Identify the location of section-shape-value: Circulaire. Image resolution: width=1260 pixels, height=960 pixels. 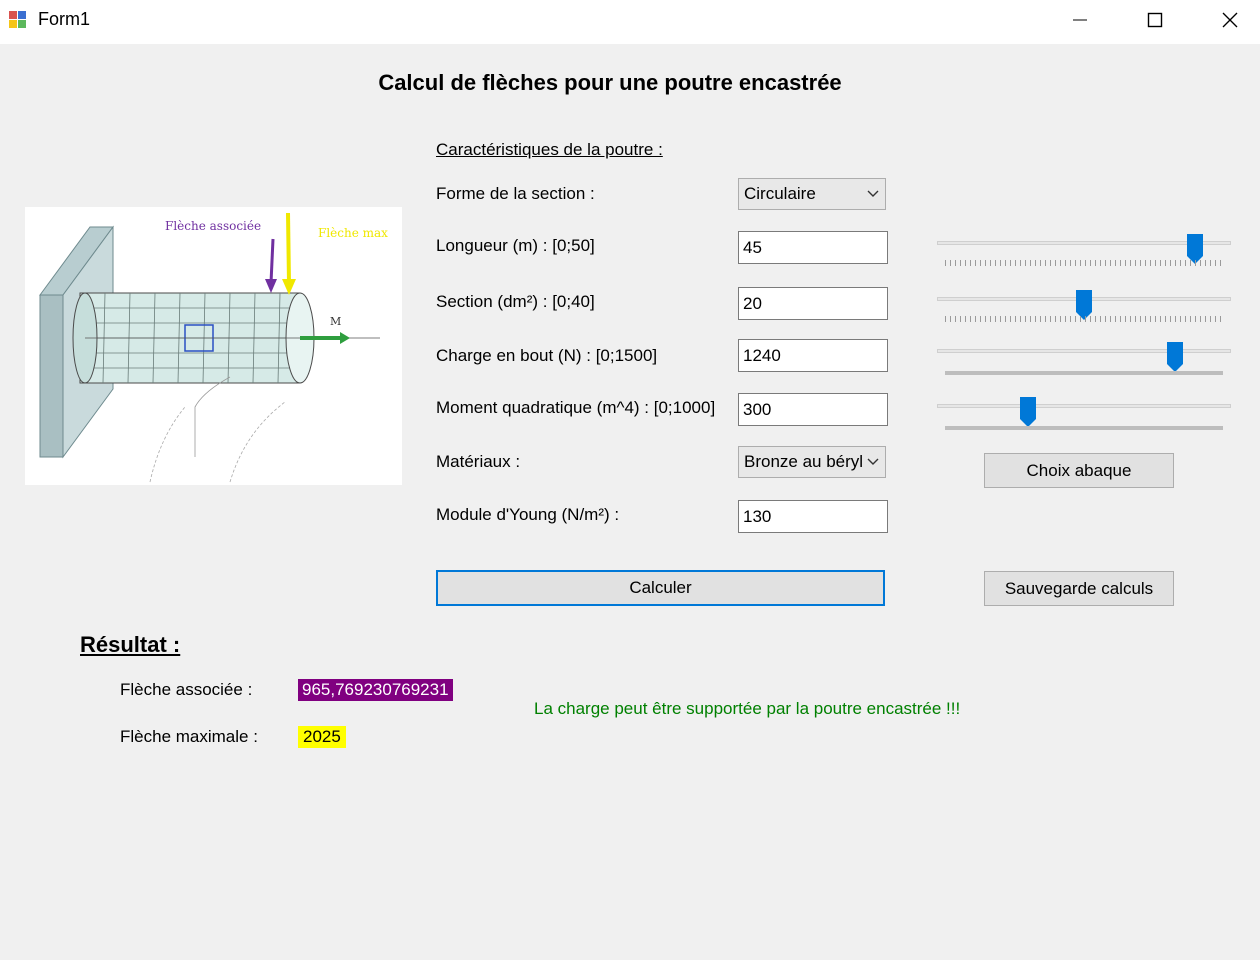
(780, 193).